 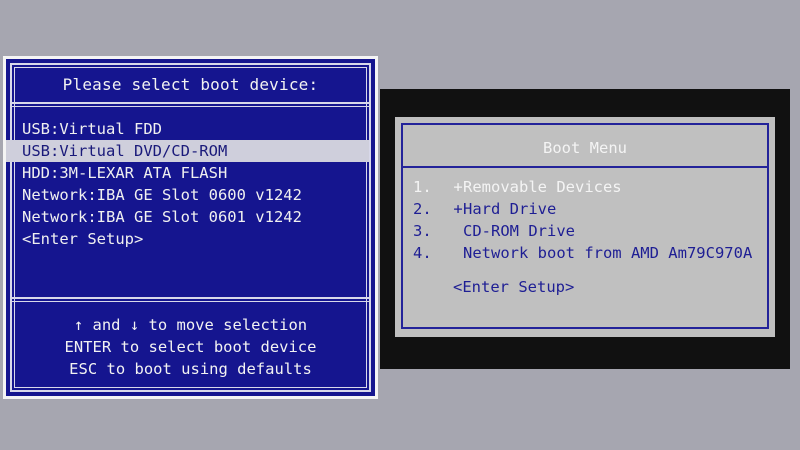 What do you see at coordinates (513, 287) in the screenshot?
I see `boot-menu-enter-setup: <Enter Setup>` at bounding box center [513, 287].